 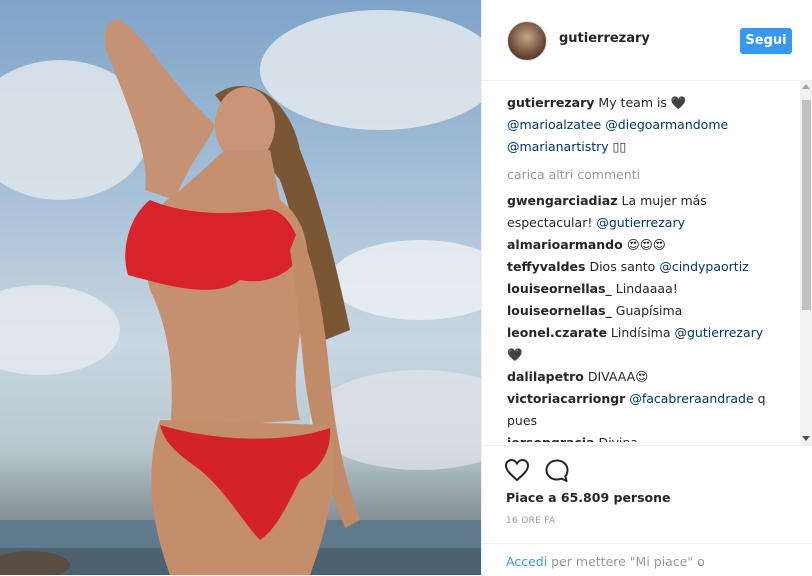 I want to click on comment-username: jersongracia, so click(x=551, y=438).